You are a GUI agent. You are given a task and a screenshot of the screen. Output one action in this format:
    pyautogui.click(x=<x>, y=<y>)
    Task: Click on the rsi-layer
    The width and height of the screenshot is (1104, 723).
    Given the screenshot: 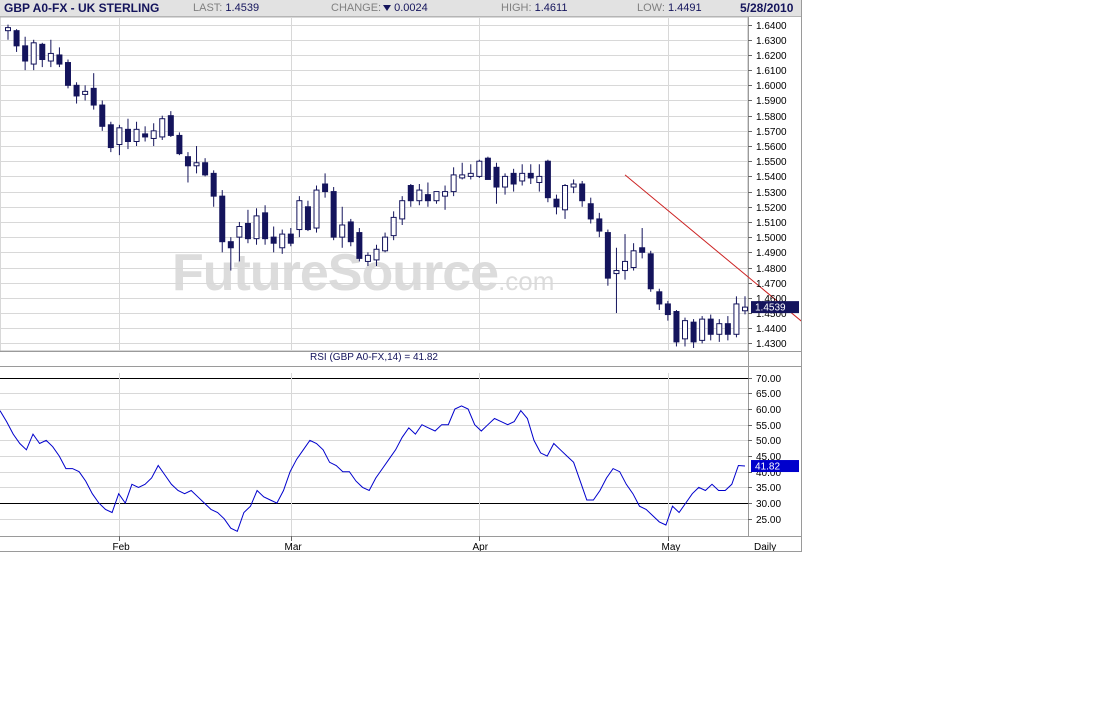 What is the action you would take?
    pyautogui.click(x=373, y=468)
    